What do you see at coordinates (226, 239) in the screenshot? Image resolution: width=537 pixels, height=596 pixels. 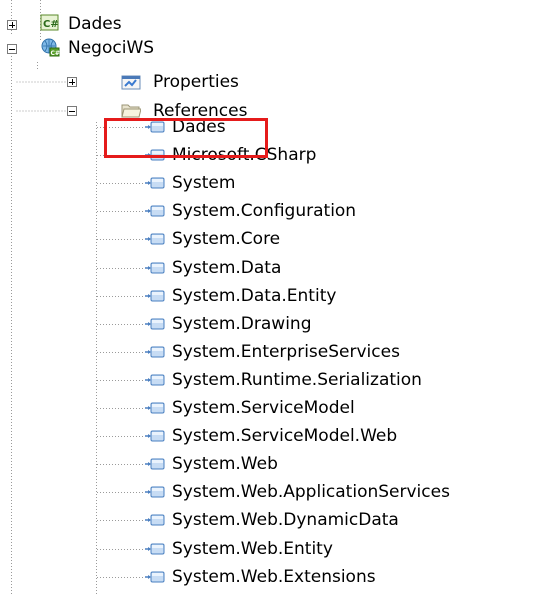 I see `reference-label: System.Core` at bounding box center [226, 239].